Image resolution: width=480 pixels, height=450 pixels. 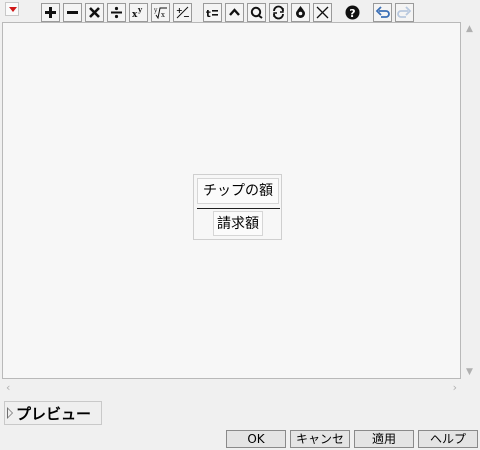 What do you see at coordinates (469, 29) in the screenshot?
I see `scroll-up-icon: ▲` at bounding box center [469, 29].